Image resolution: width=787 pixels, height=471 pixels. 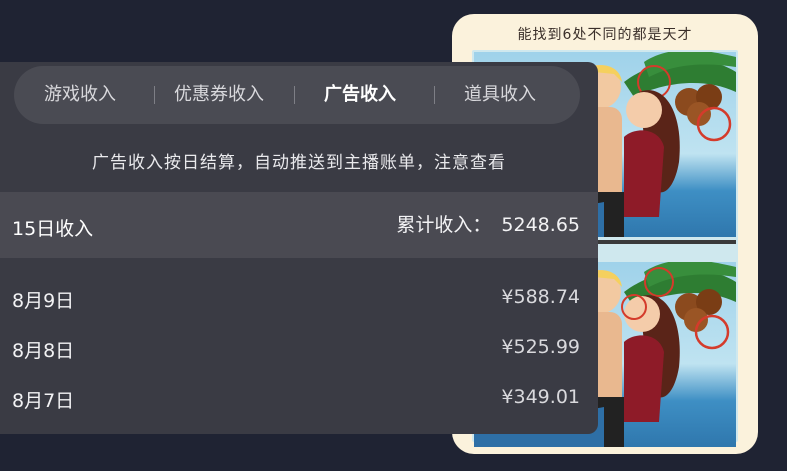 What do you see at coordinates (540, 225) in the screenshot?
I see `cumulative-value: 5248.65` at bounding box center [540, 225].